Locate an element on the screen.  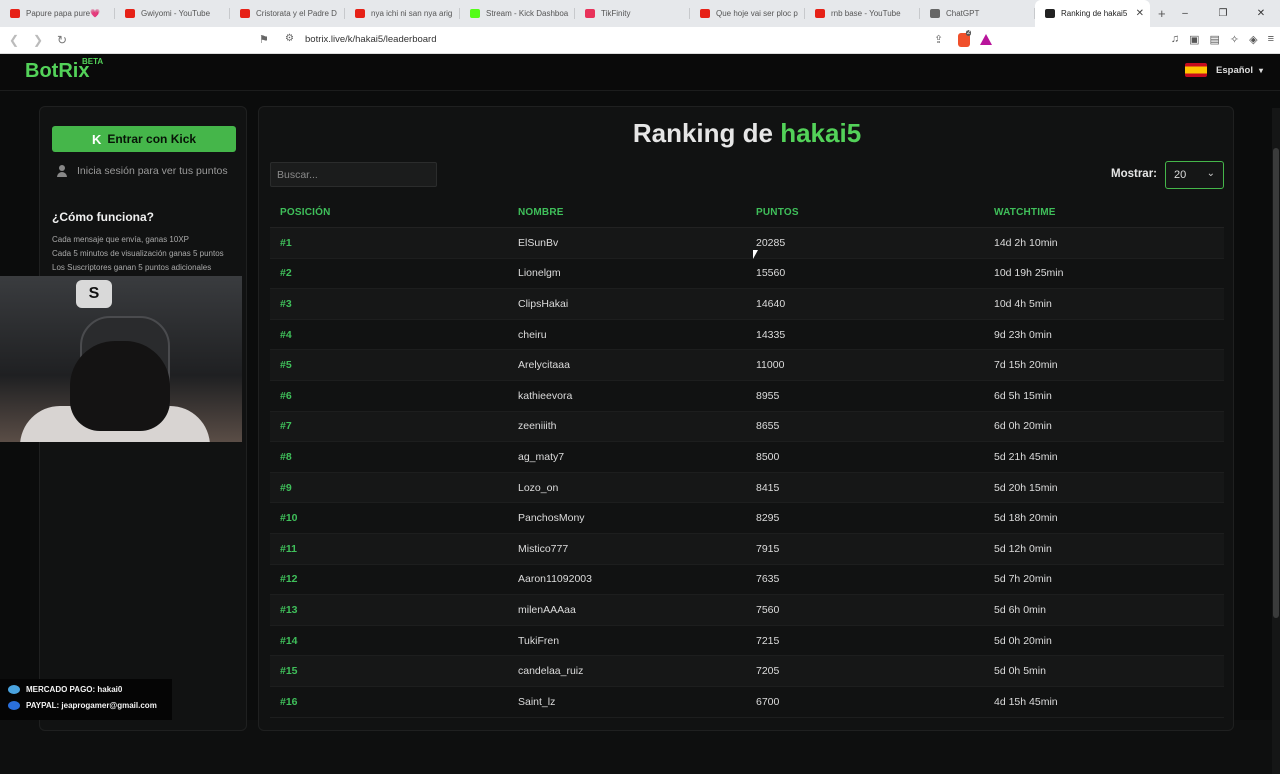
points-cell: 15560 is located at coordinates (771, 273).